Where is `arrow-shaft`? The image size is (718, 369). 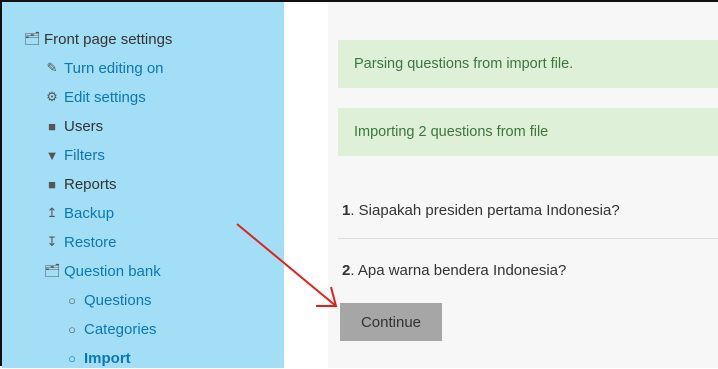
arrow-shaft is located at coordinates (286, 265).